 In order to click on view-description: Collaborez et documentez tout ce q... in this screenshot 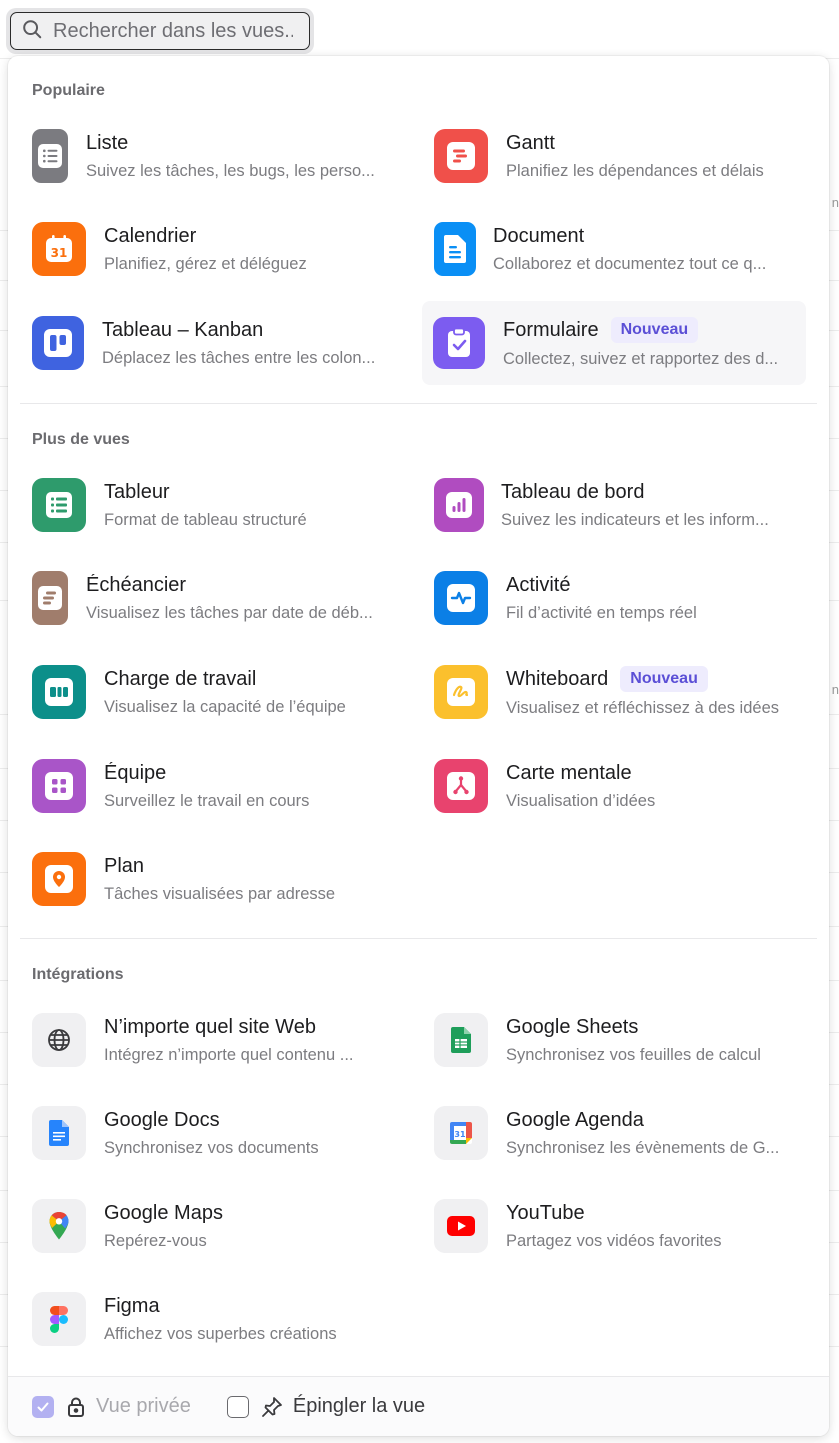, I will do `click(630, 263)`.